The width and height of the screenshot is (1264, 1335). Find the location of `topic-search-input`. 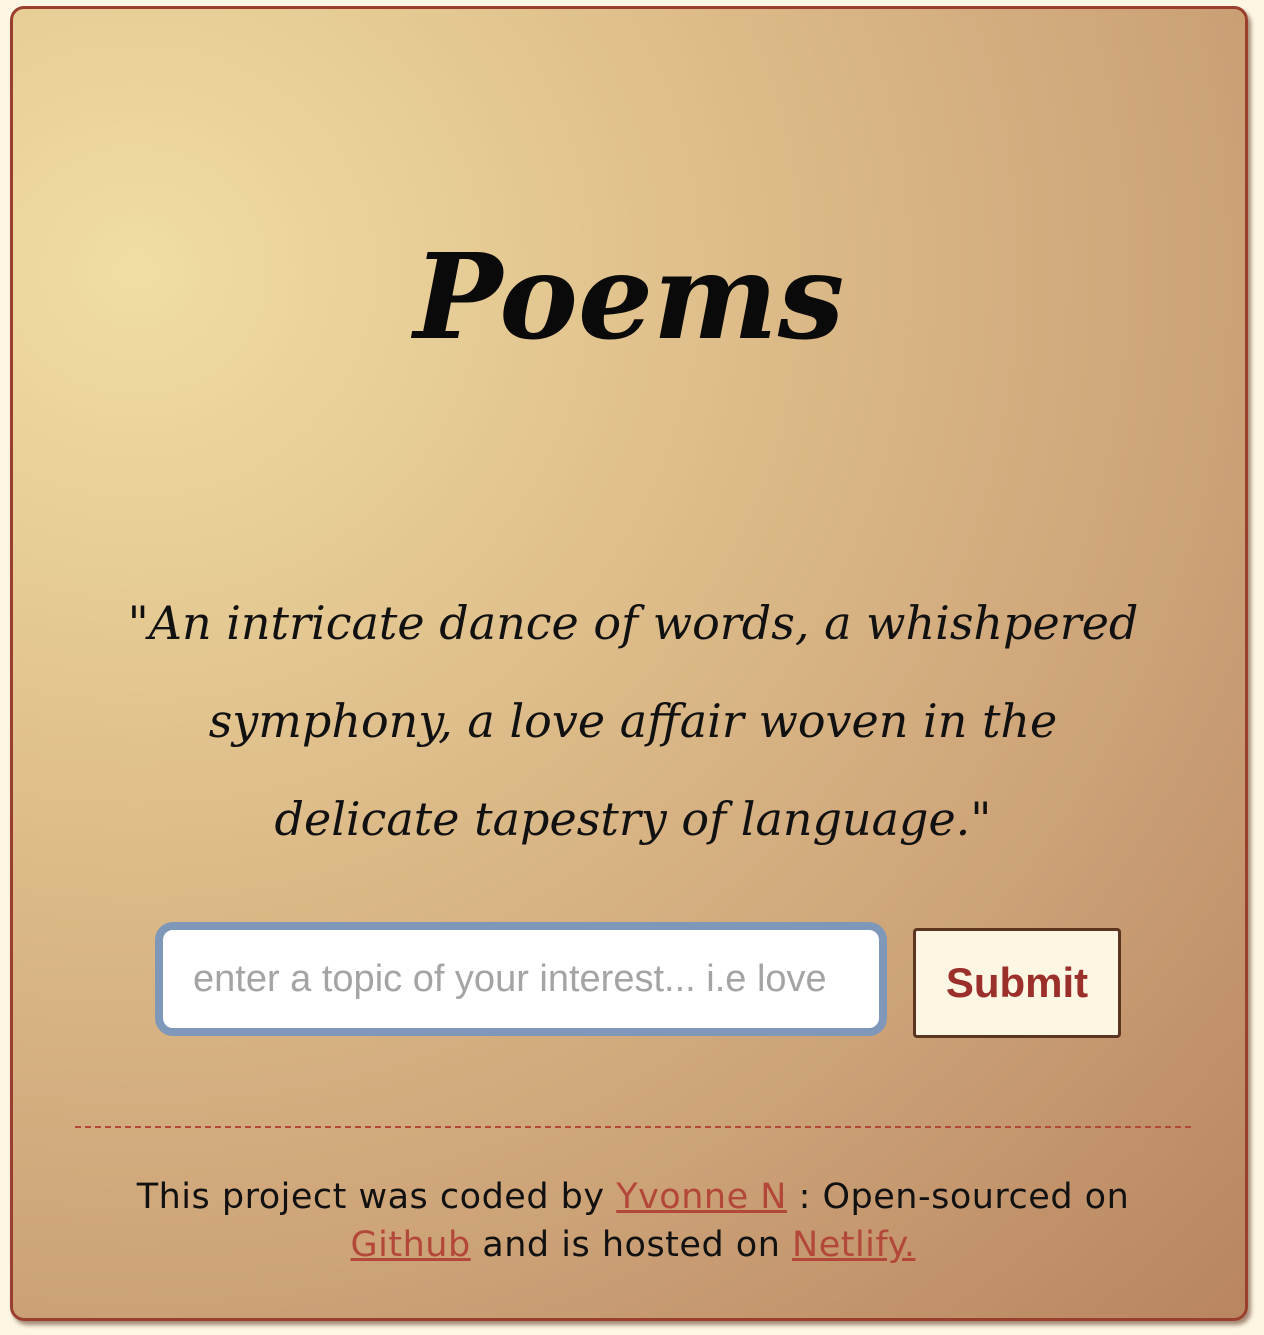

topic-search-input is located at coordinates (521, 979).